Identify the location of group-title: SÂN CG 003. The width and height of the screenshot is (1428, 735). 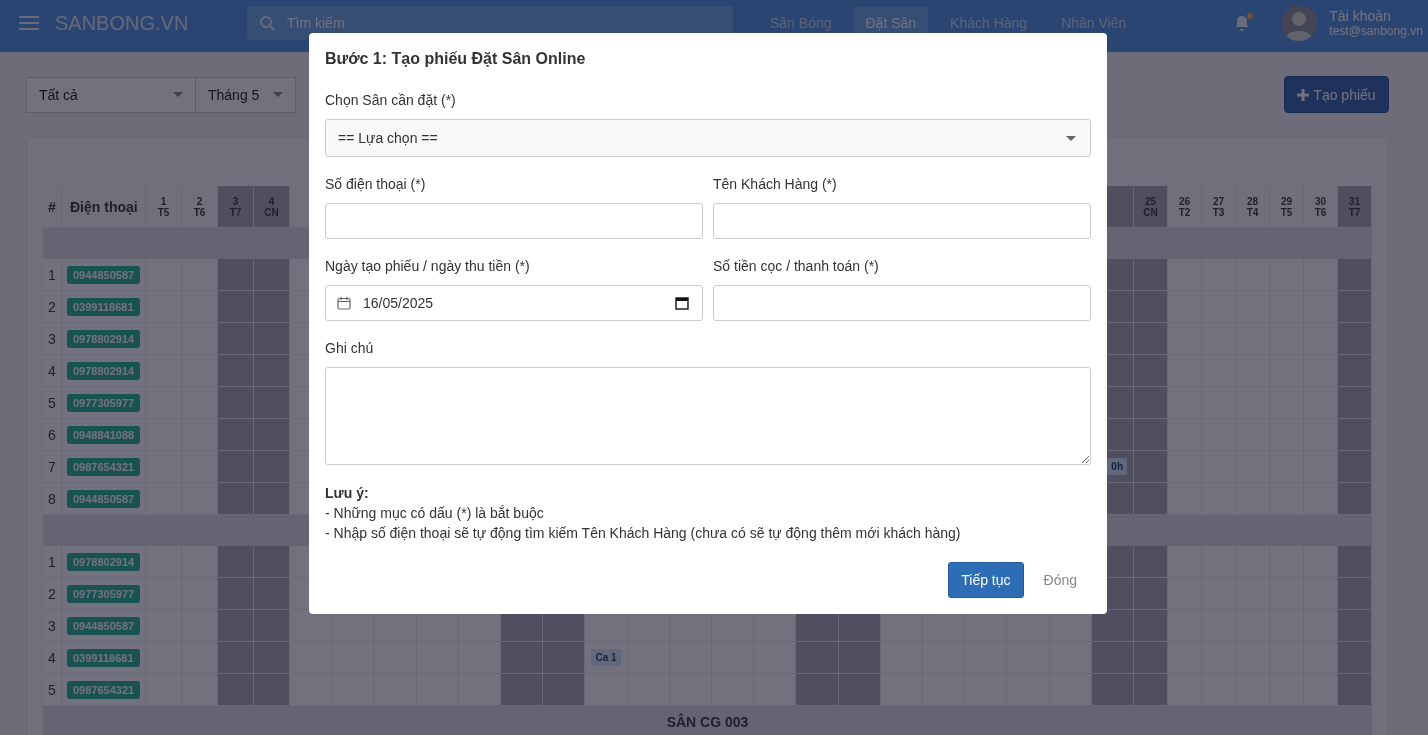
(707, 721).